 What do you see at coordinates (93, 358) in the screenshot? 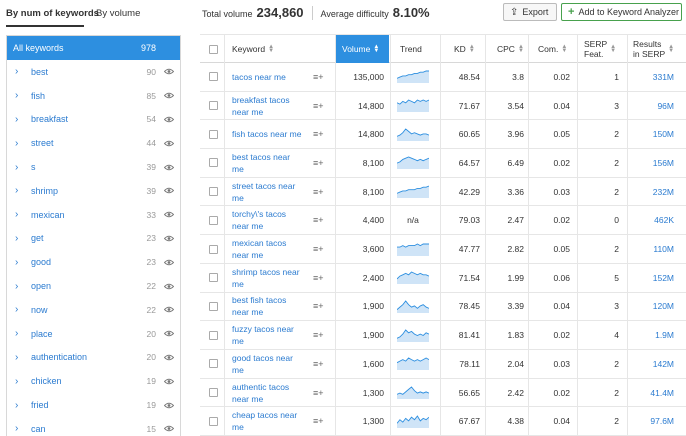
I see `sidebar-item-authentication: › authentication 20` at bounding box center [93, 358].